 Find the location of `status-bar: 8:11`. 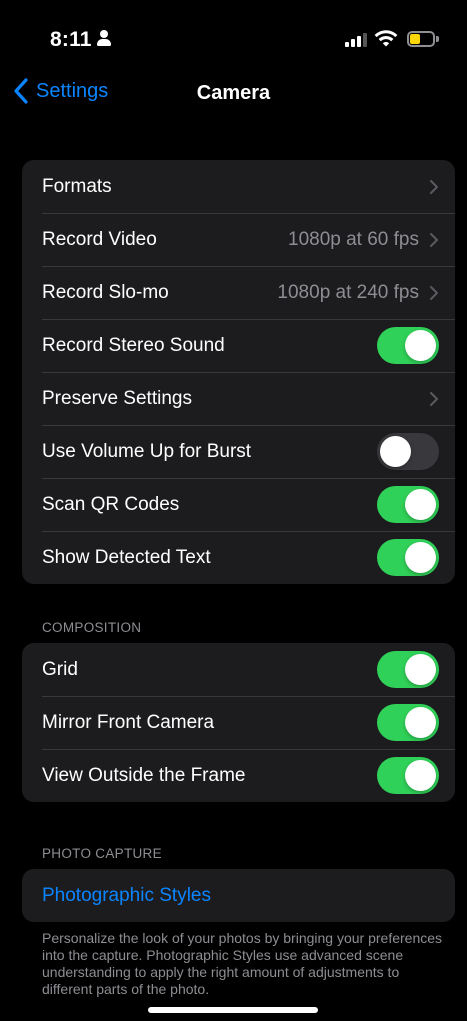

status-bar: 8:11 is located at coordinates (233, 34).